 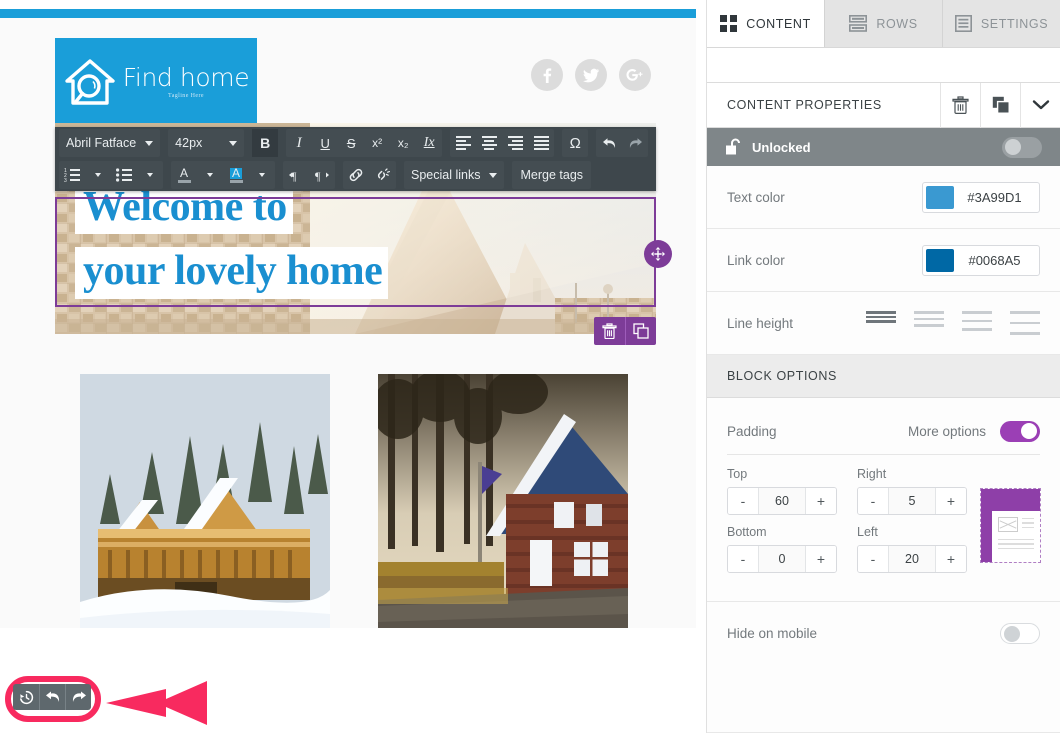 I want to click on text-format-group: I U S x² x₂ Ix, so click(x=364, y=143).